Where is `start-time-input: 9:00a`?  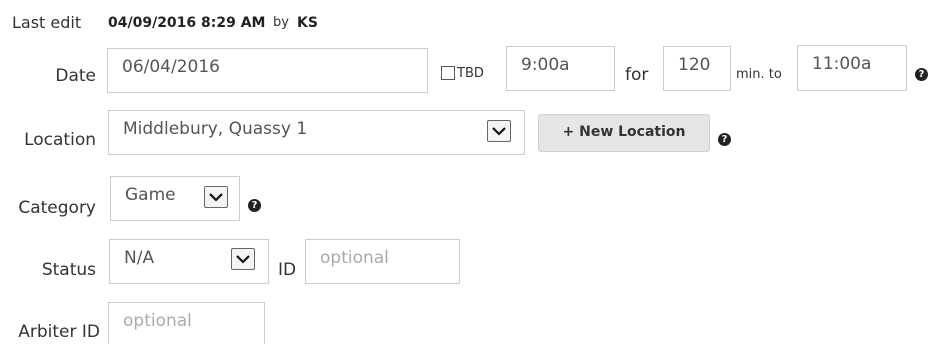
start-time-input: 9:00a is located at coordinates (560, 68).